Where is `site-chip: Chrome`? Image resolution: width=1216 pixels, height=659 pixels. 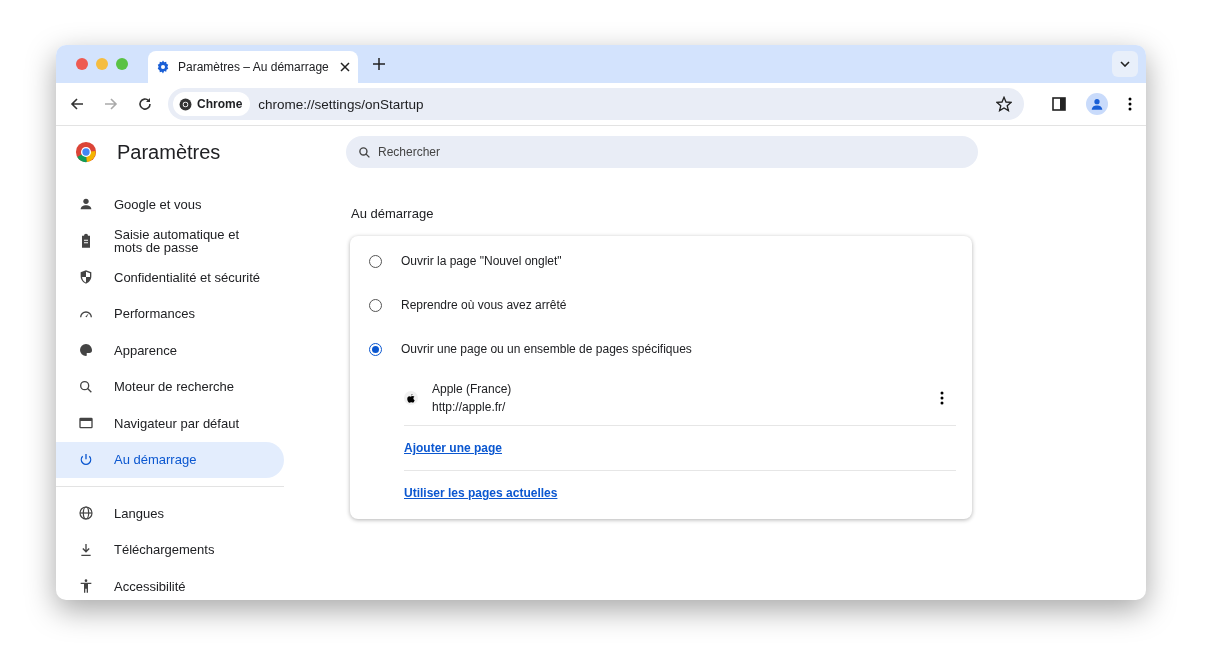 site-chip: Chrome is located at coordinates (212, 104).